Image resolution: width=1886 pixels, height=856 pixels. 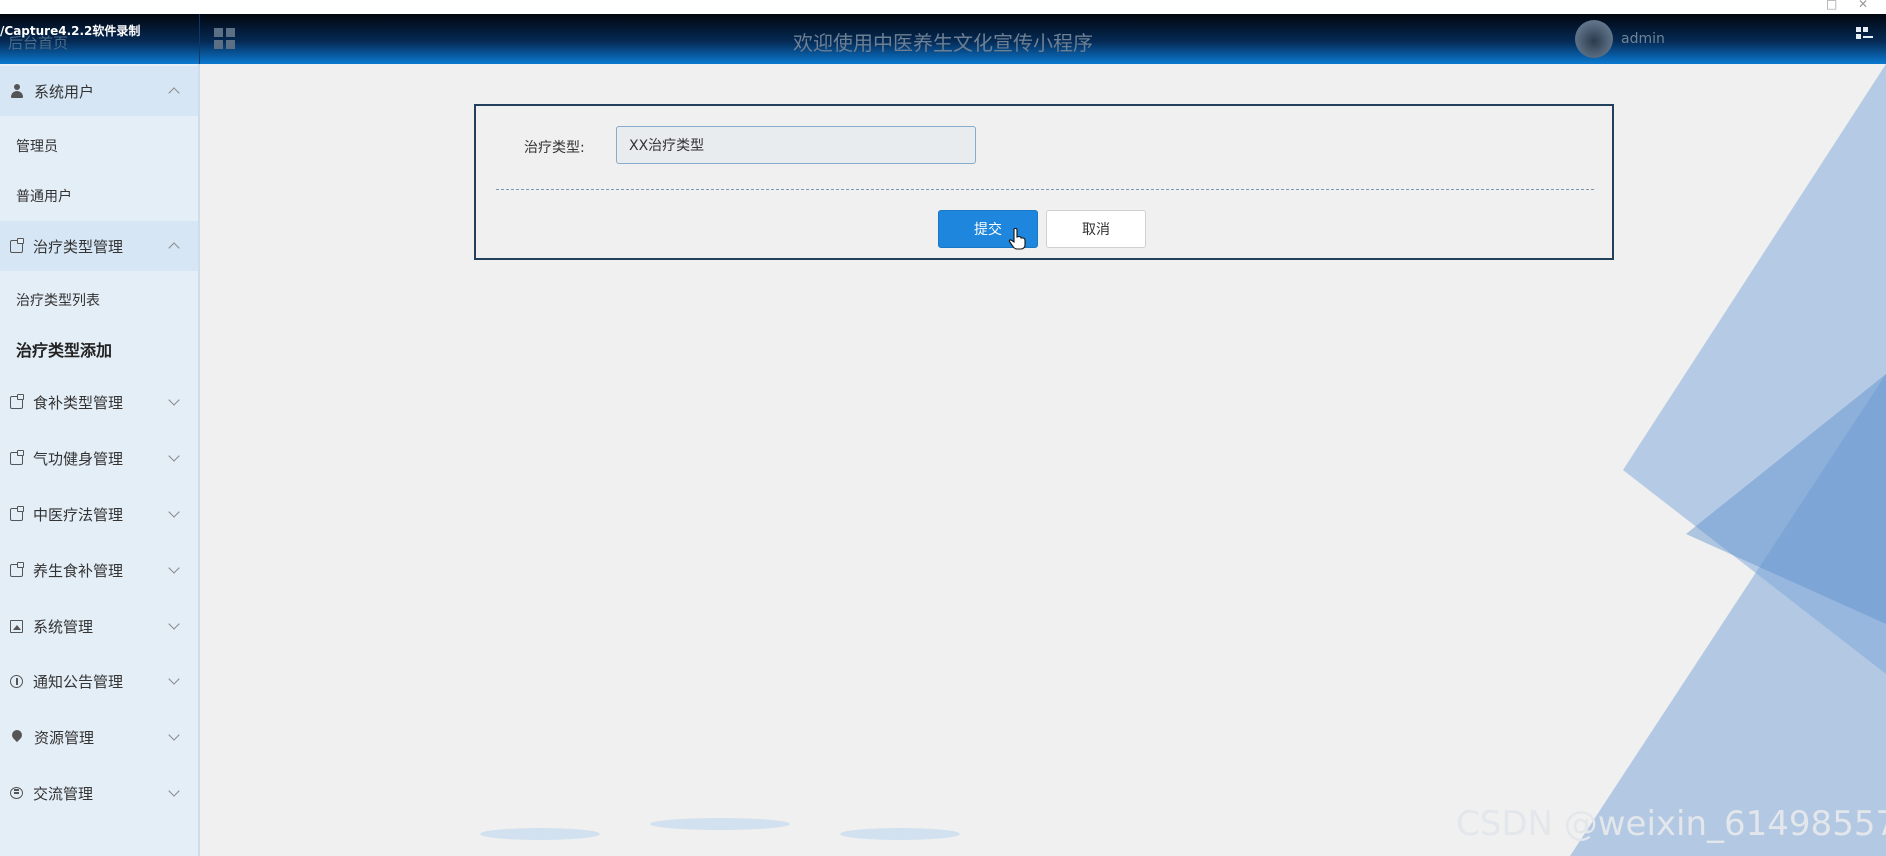 What do you see at coordinates (1045, 189) in the screenshot?
I see `form-divider` at bounding box center [1045, 189].